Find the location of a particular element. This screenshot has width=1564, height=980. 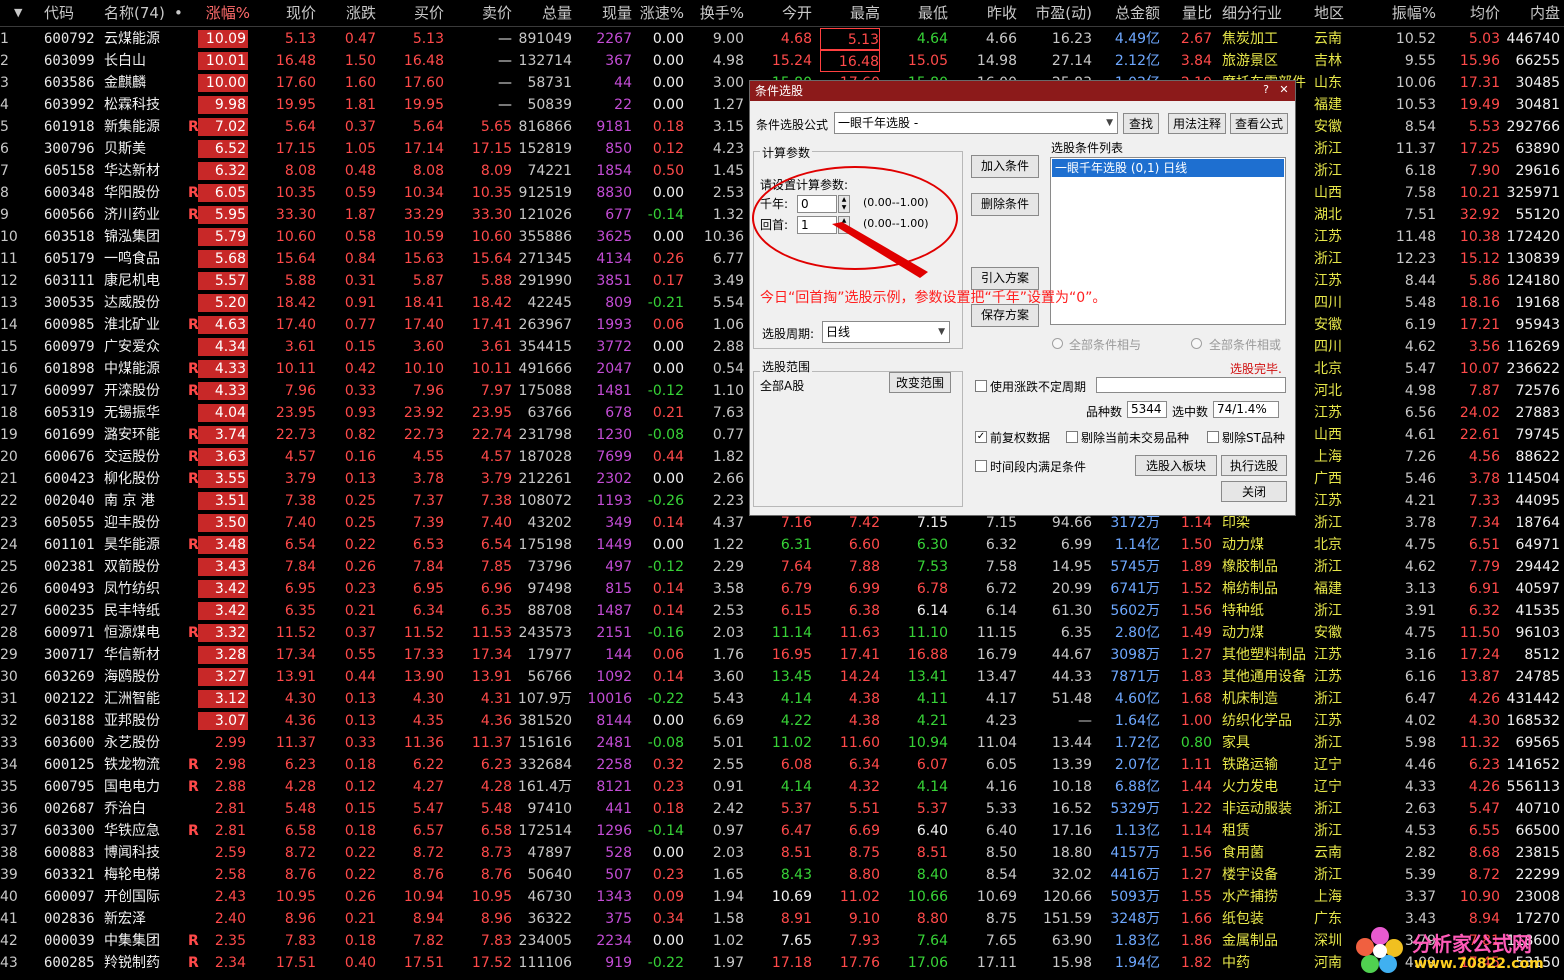

save-scheme-button: 保存方案 is located at coordinates (1005, 315).